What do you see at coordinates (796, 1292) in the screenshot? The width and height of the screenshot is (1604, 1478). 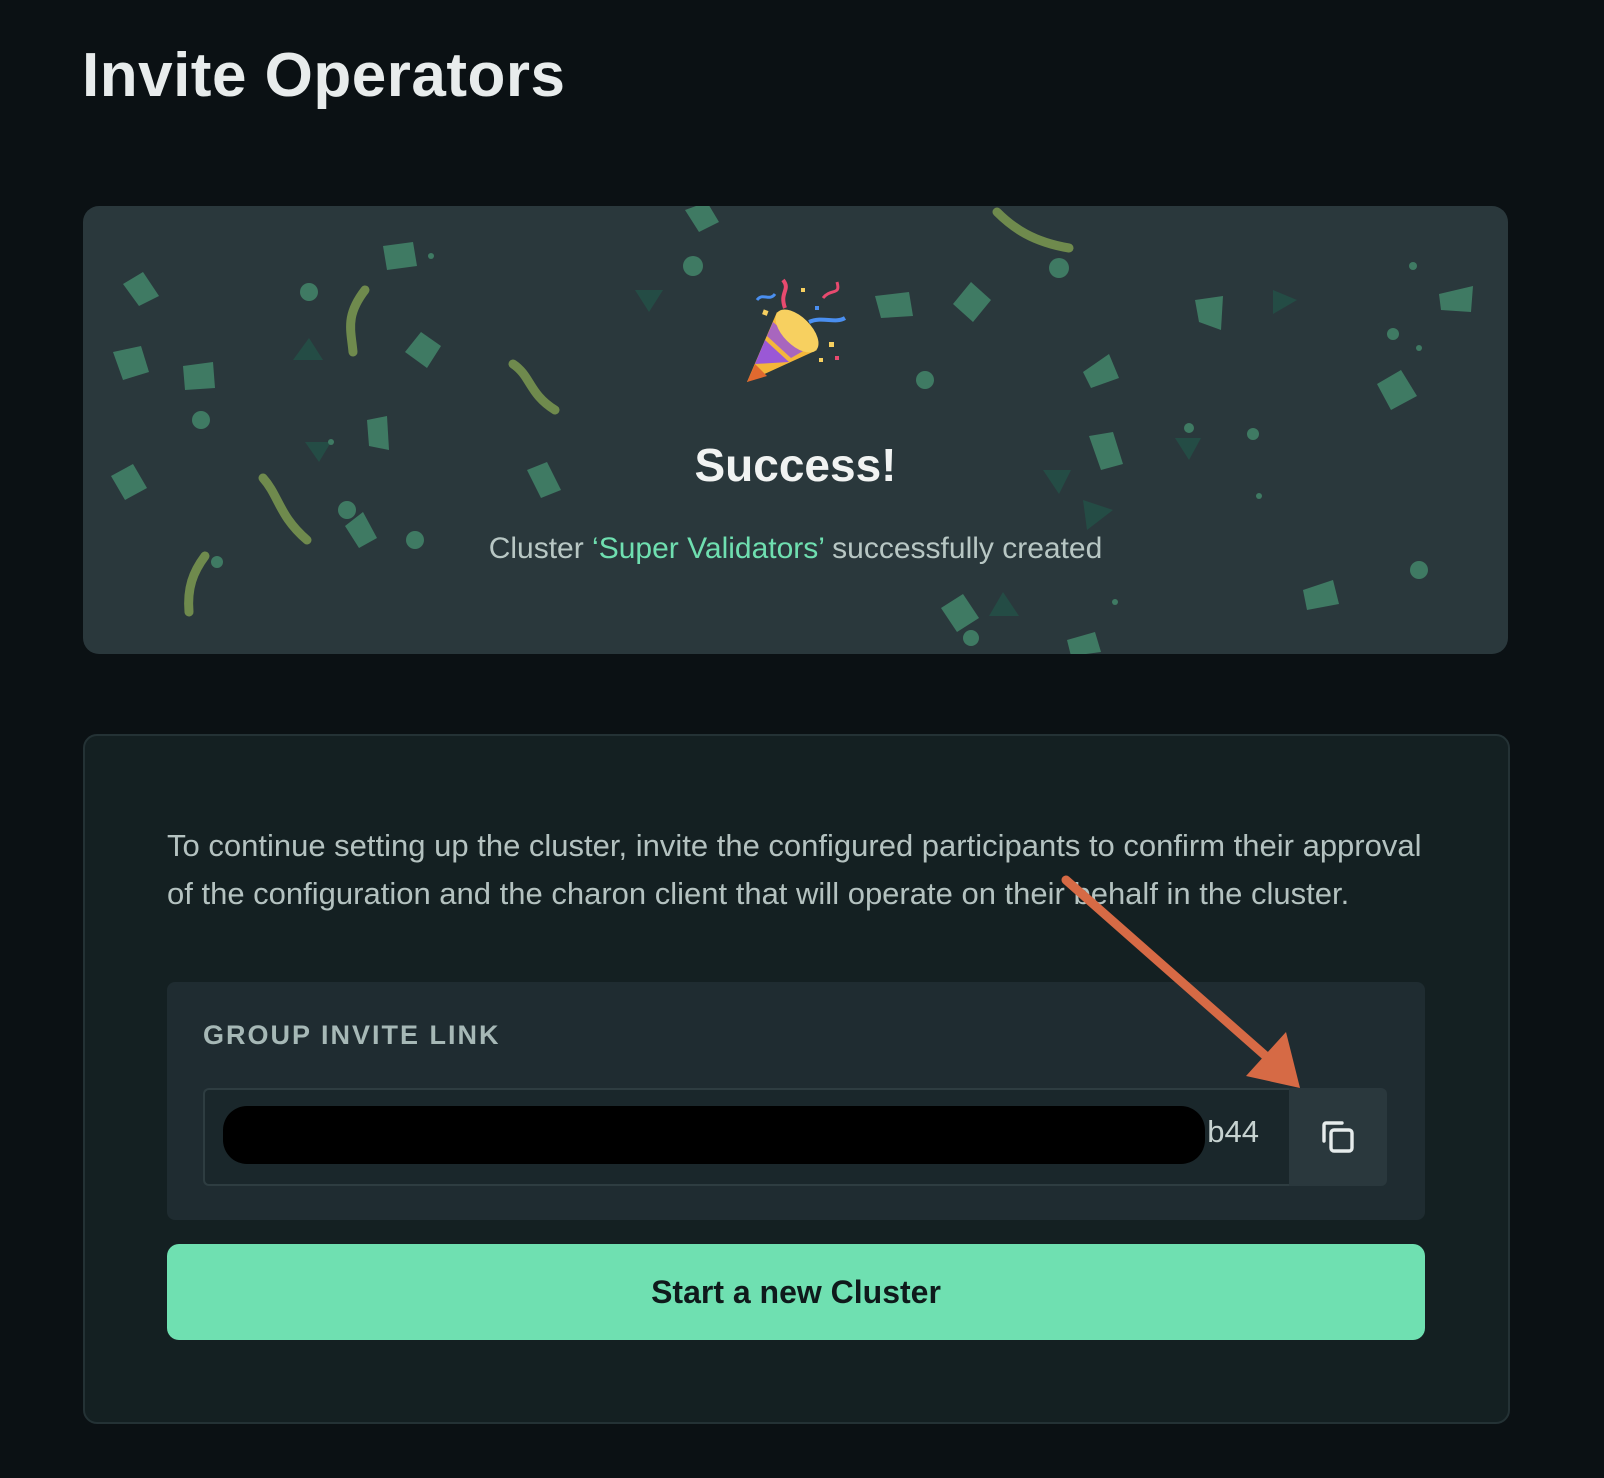 I see `start-new-cluster-button: Start a new Cluster` at bounding box center [796, 1292].